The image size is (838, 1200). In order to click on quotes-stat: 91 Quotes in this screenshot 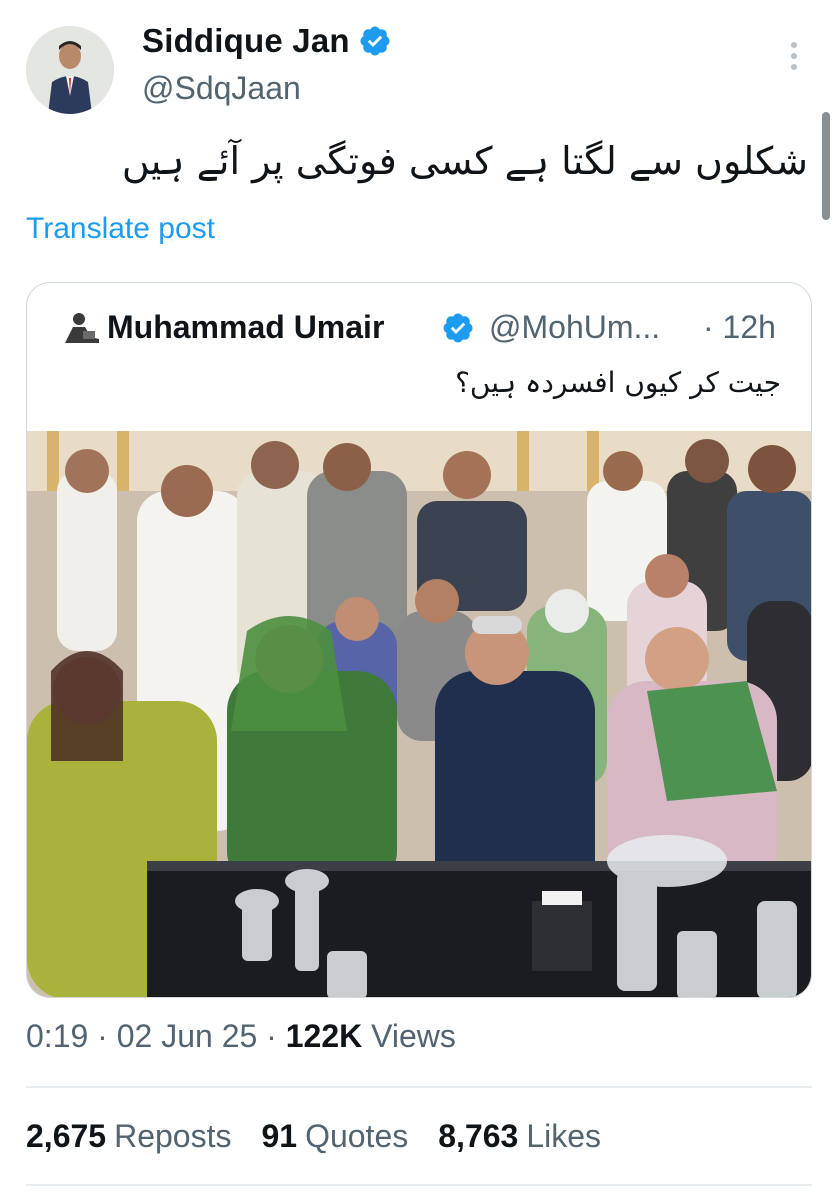, I will do `click(334, 1136)`.